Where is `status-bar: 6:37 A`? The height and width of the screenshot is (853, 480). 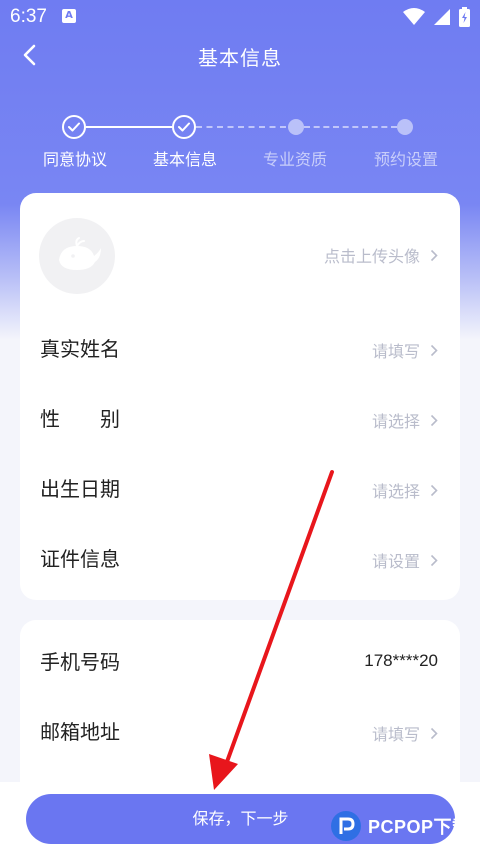
status-bar: 6:37 A is located at coordinates (240, 17).